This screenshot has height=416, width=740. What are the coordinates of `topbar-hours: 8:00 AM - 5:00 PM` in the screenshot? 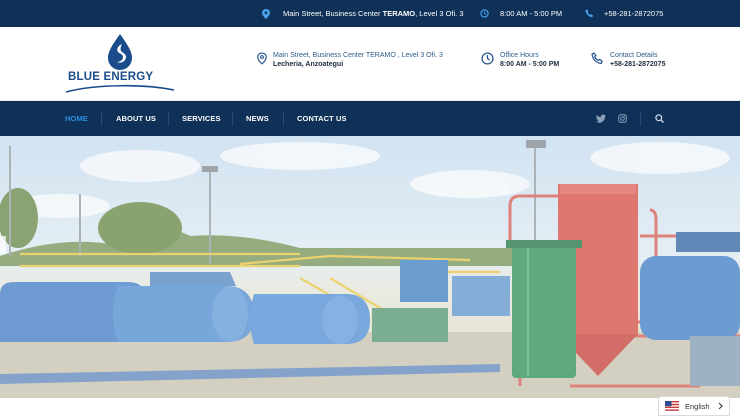 It's located at (521, 13).